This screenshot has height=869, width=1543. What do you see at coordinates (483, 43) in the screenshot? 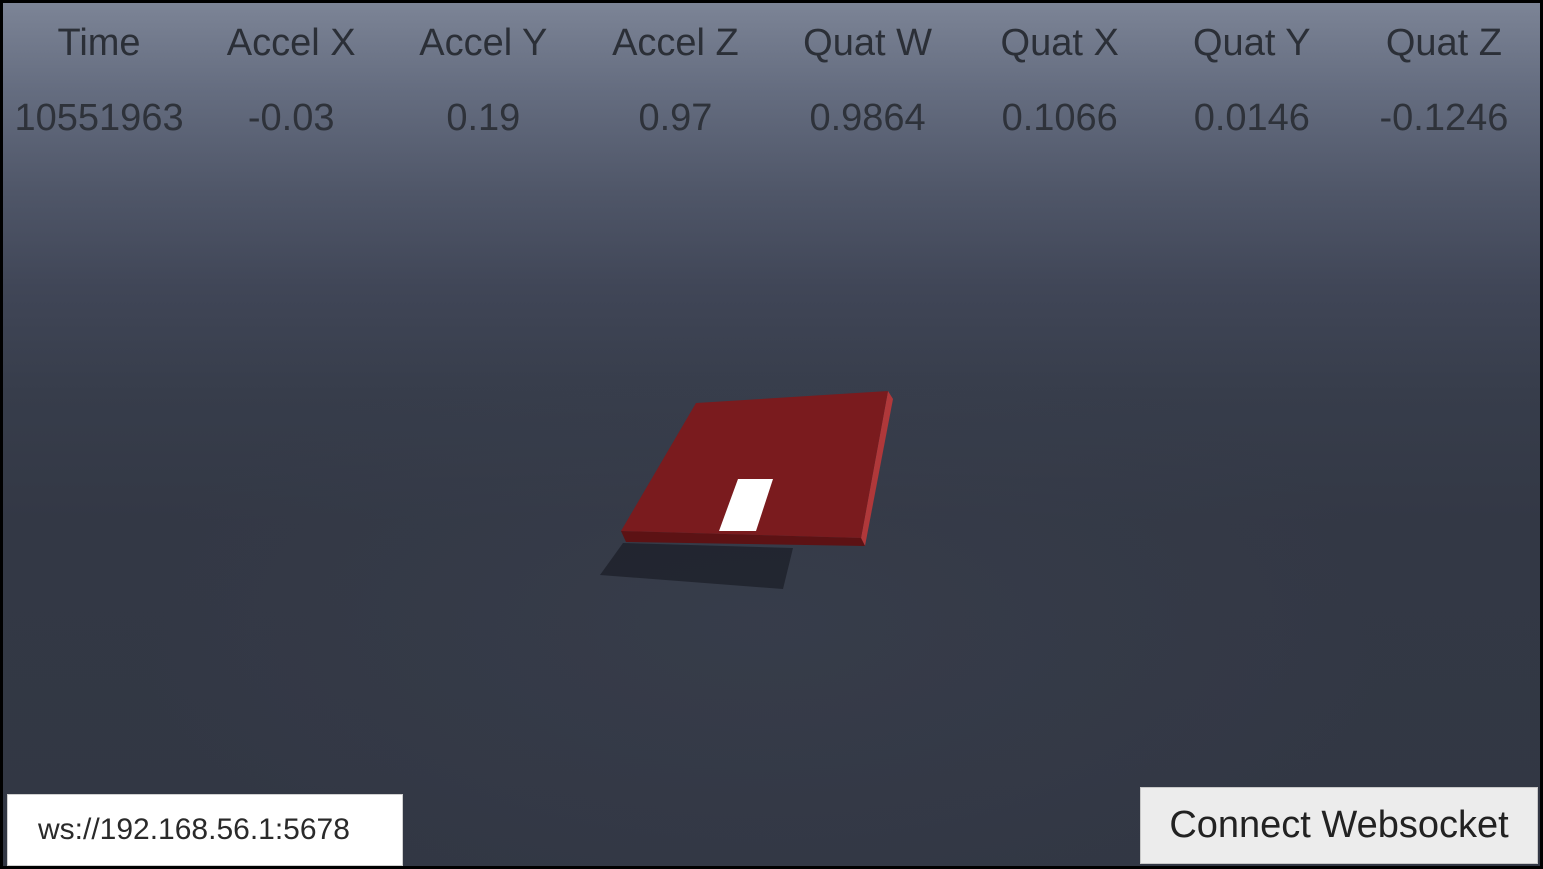
I see `header-accel-y: Accel Y` at bounding box center [483, 43].